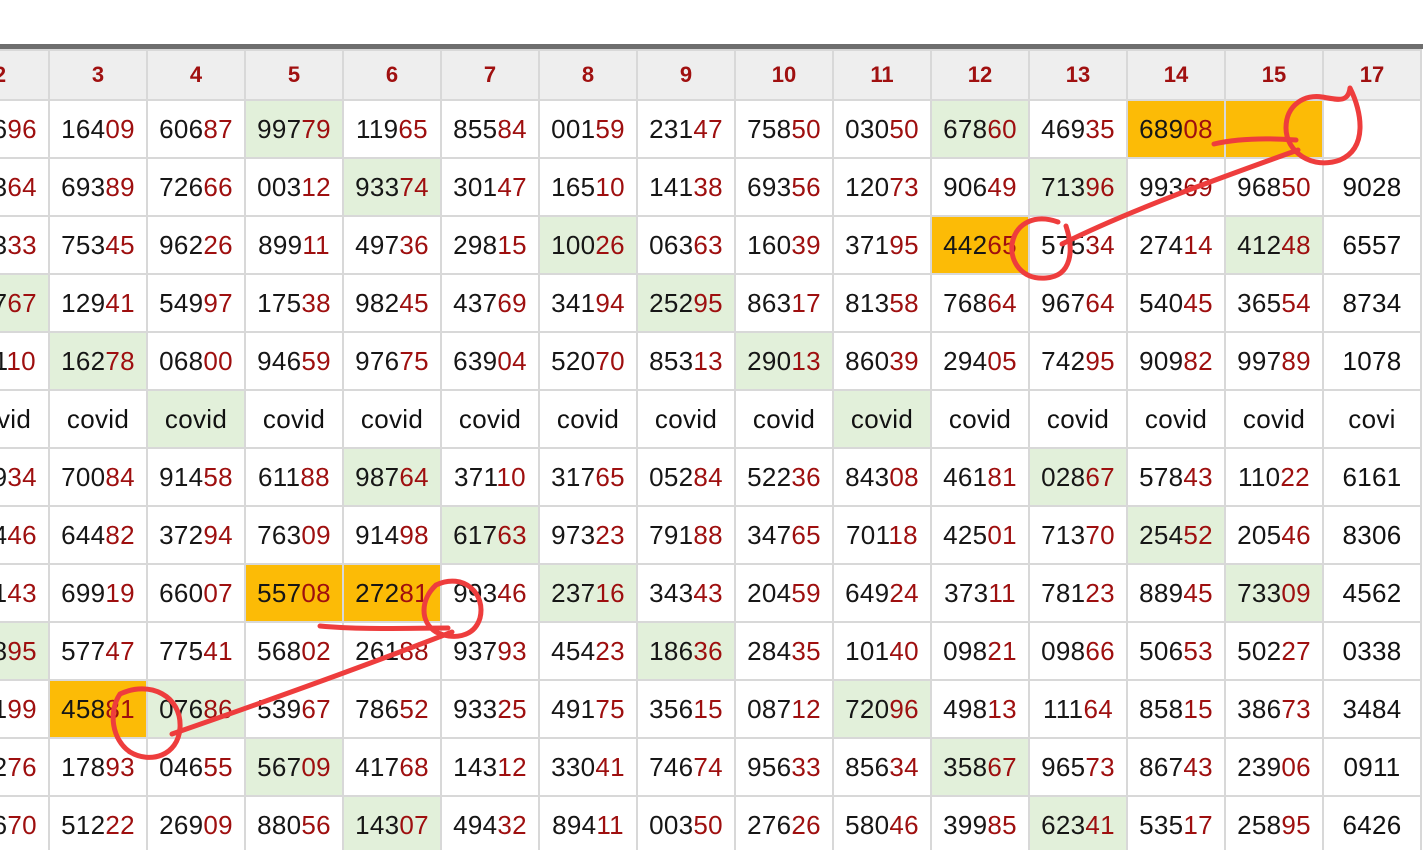  What do you see at coordinates (1176, 822) in the screenshot?
I see `number-cell: 53517` at bounding box center [1176, 822].